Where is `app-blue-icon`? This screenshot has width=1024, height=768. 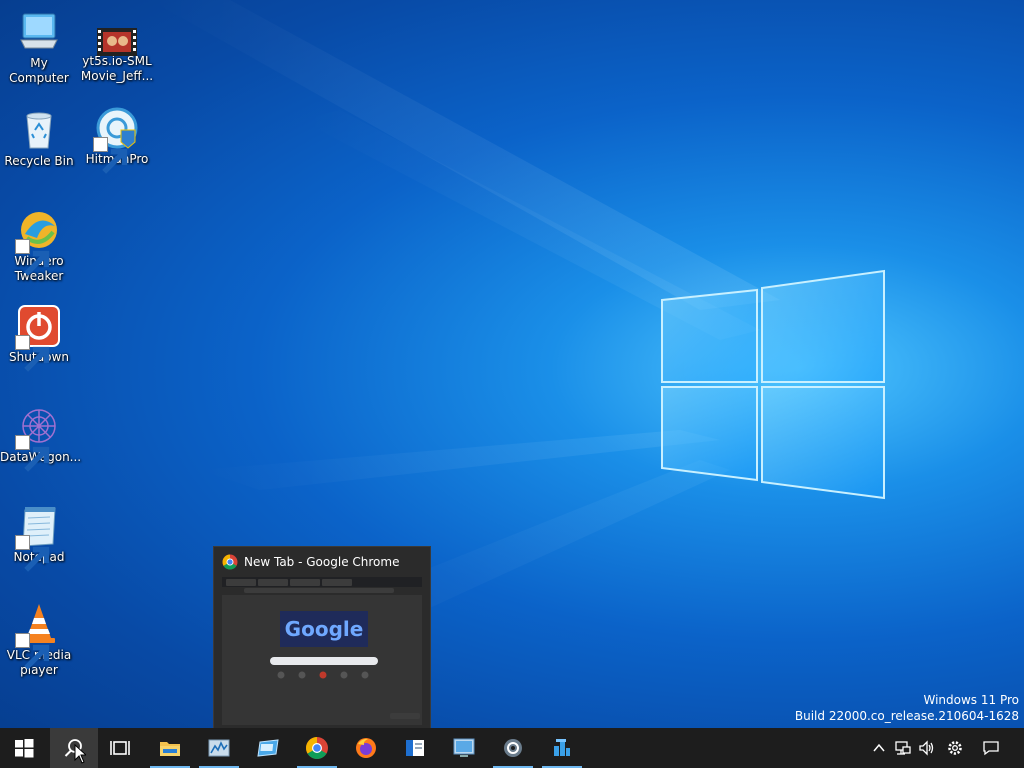 app-blue-icon is located at coordinates (415, 748).